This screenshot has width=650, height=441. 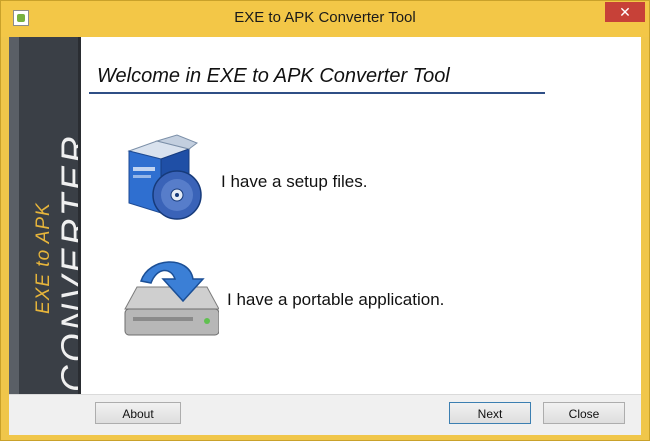 I want to click on heading-divider, so click(x=317, y=93).